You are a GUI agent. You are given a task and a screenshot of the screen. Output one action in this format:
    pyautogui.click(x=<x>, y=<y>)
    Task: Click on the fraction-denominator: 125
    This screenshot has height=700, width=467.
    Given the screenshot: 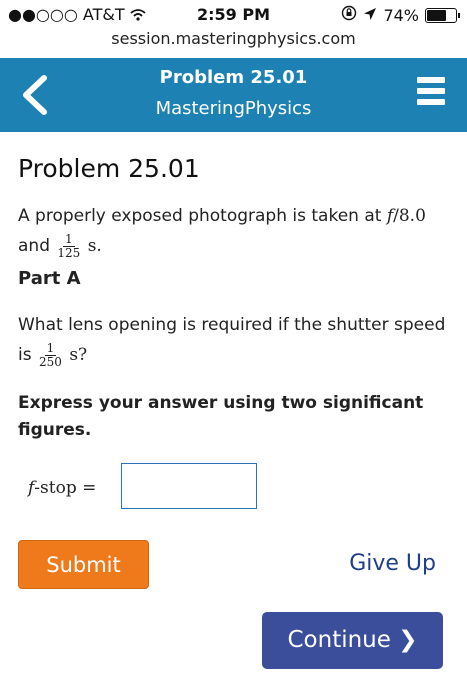 What is the action you would take?
    pyautogui.click(x=69, y=252)
    